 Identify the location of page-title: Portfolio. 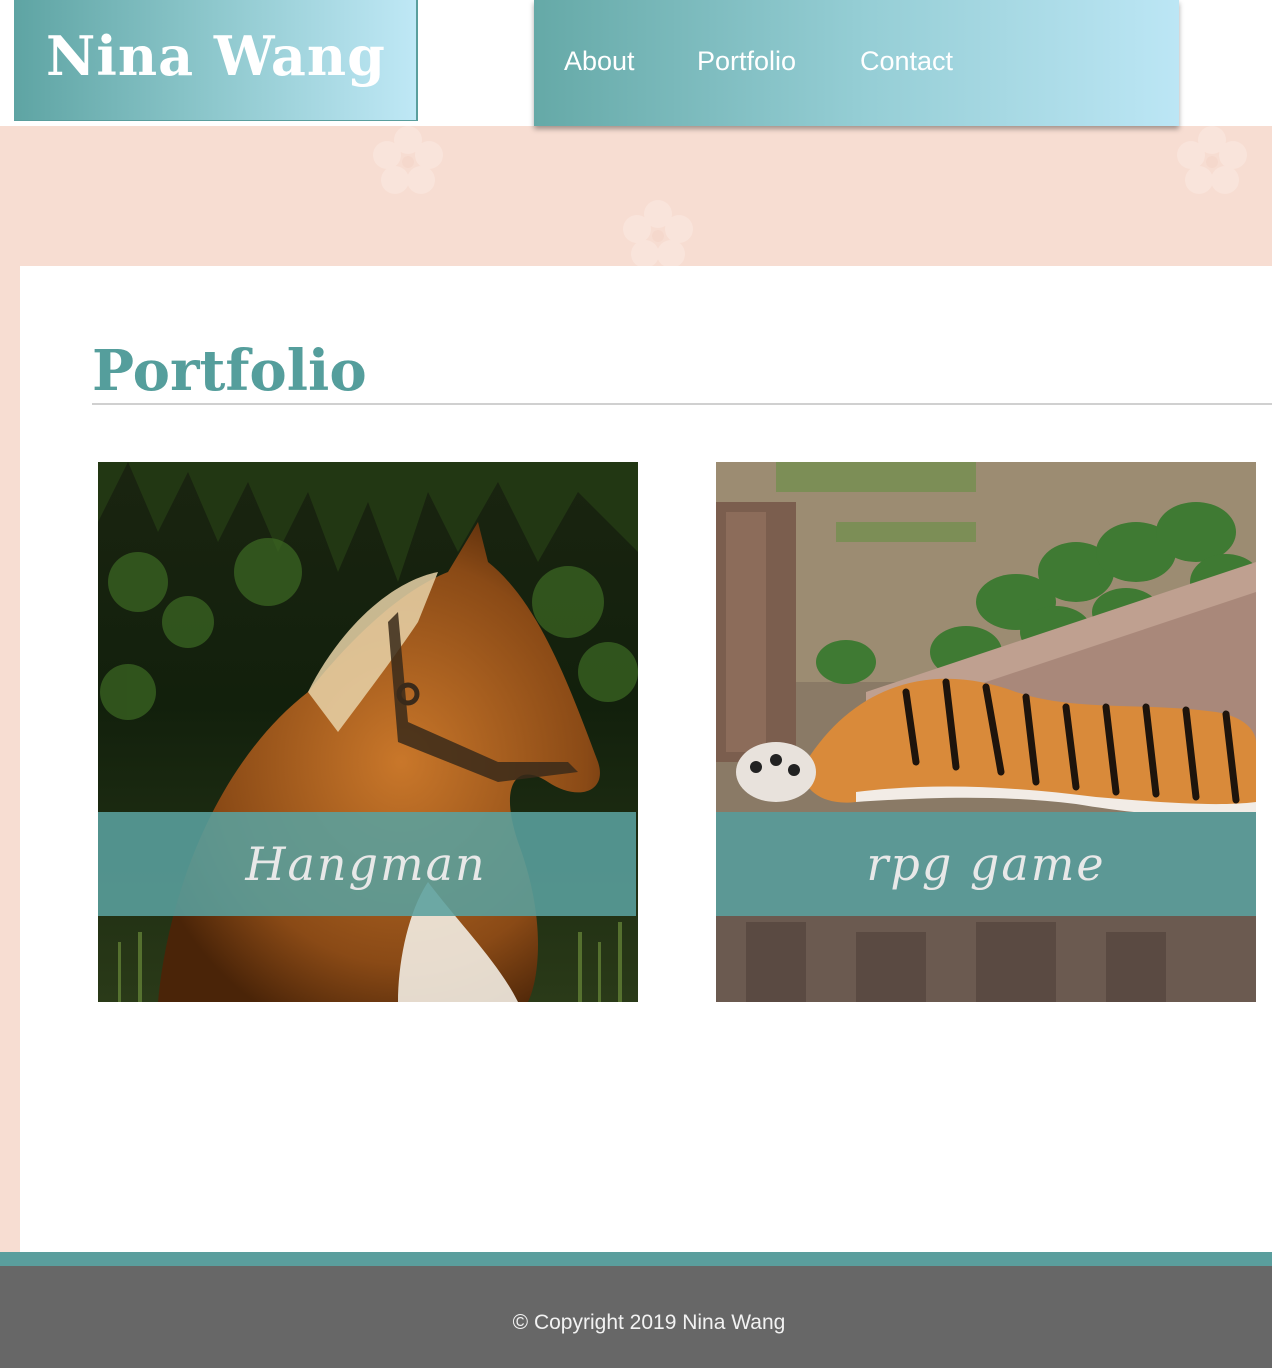
(229, 371).